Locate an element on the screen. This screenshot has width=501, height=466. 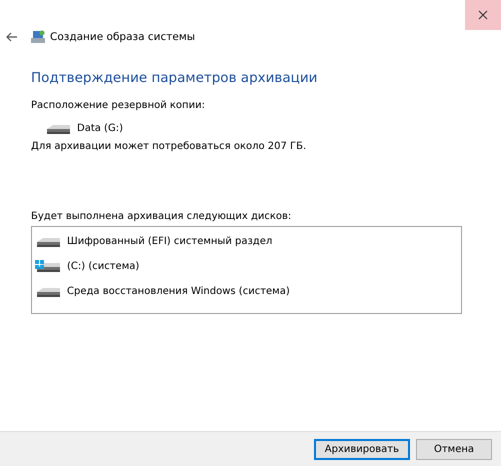
dialog-button: Архивировать is located at coordinates (362, 449).